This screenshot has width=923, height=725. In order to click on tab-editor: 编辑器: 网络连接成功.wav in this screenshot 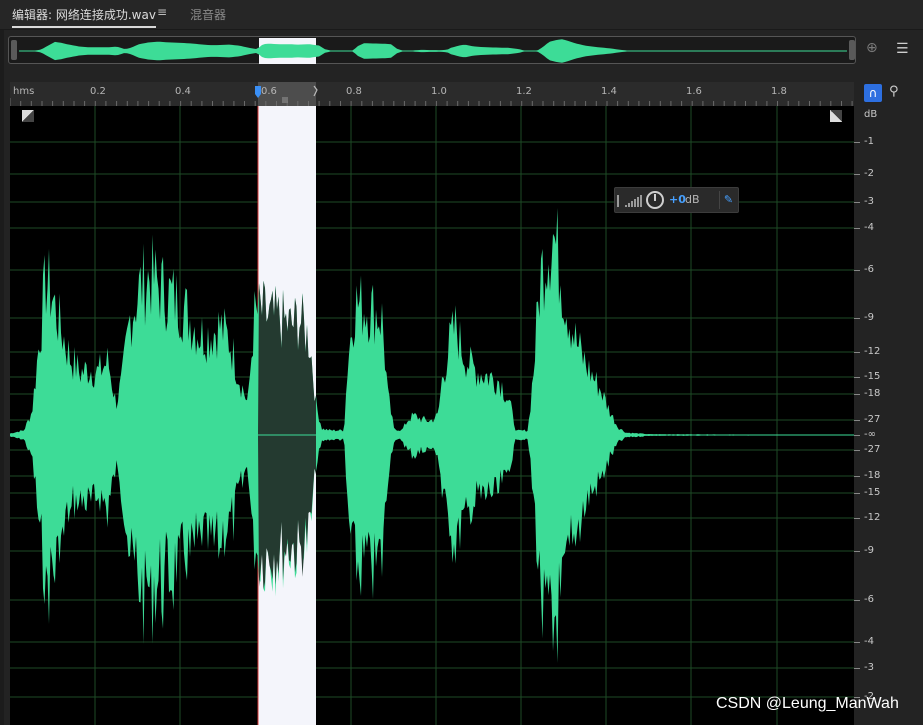, I will do `click(84, 17)`.